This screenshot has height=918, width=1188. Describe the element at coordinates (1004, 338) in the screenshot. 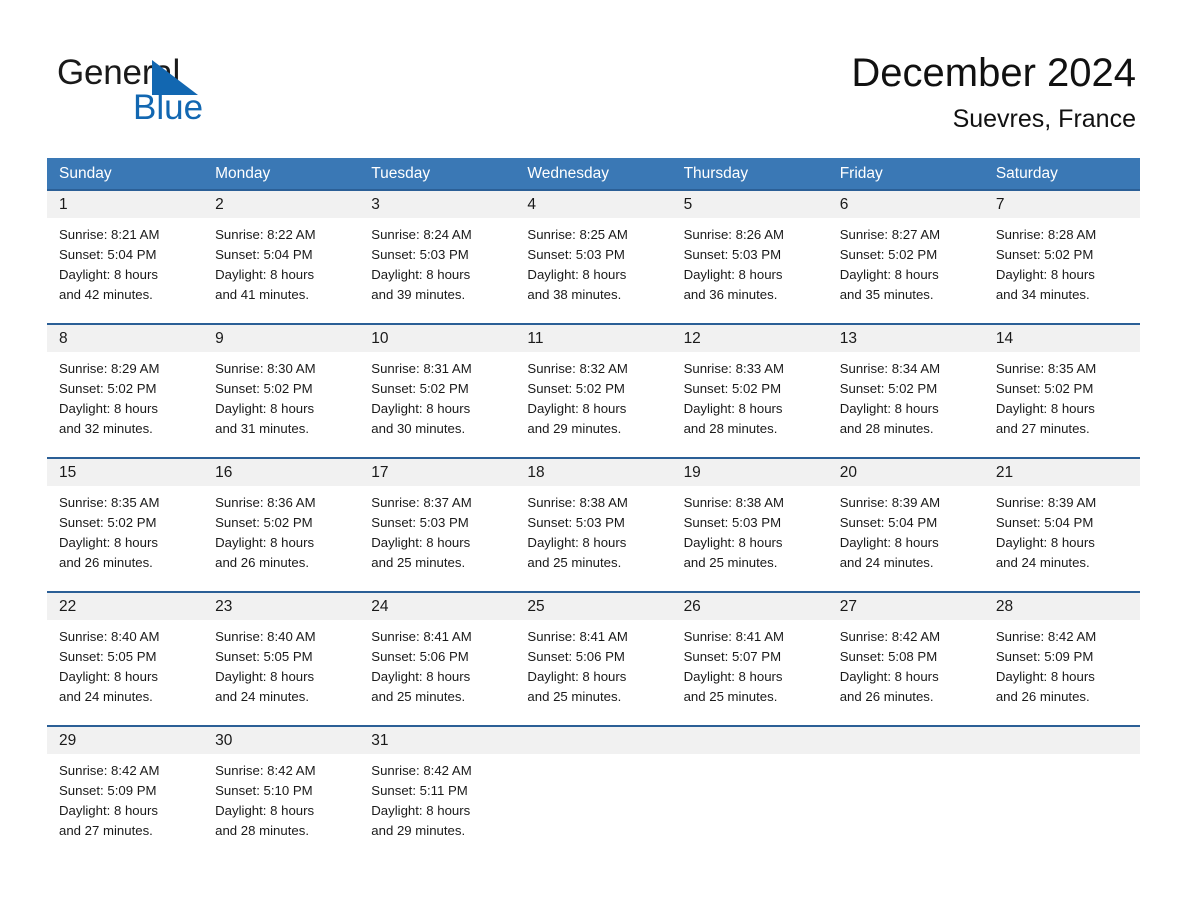

I see `day-number: 14` at that location.